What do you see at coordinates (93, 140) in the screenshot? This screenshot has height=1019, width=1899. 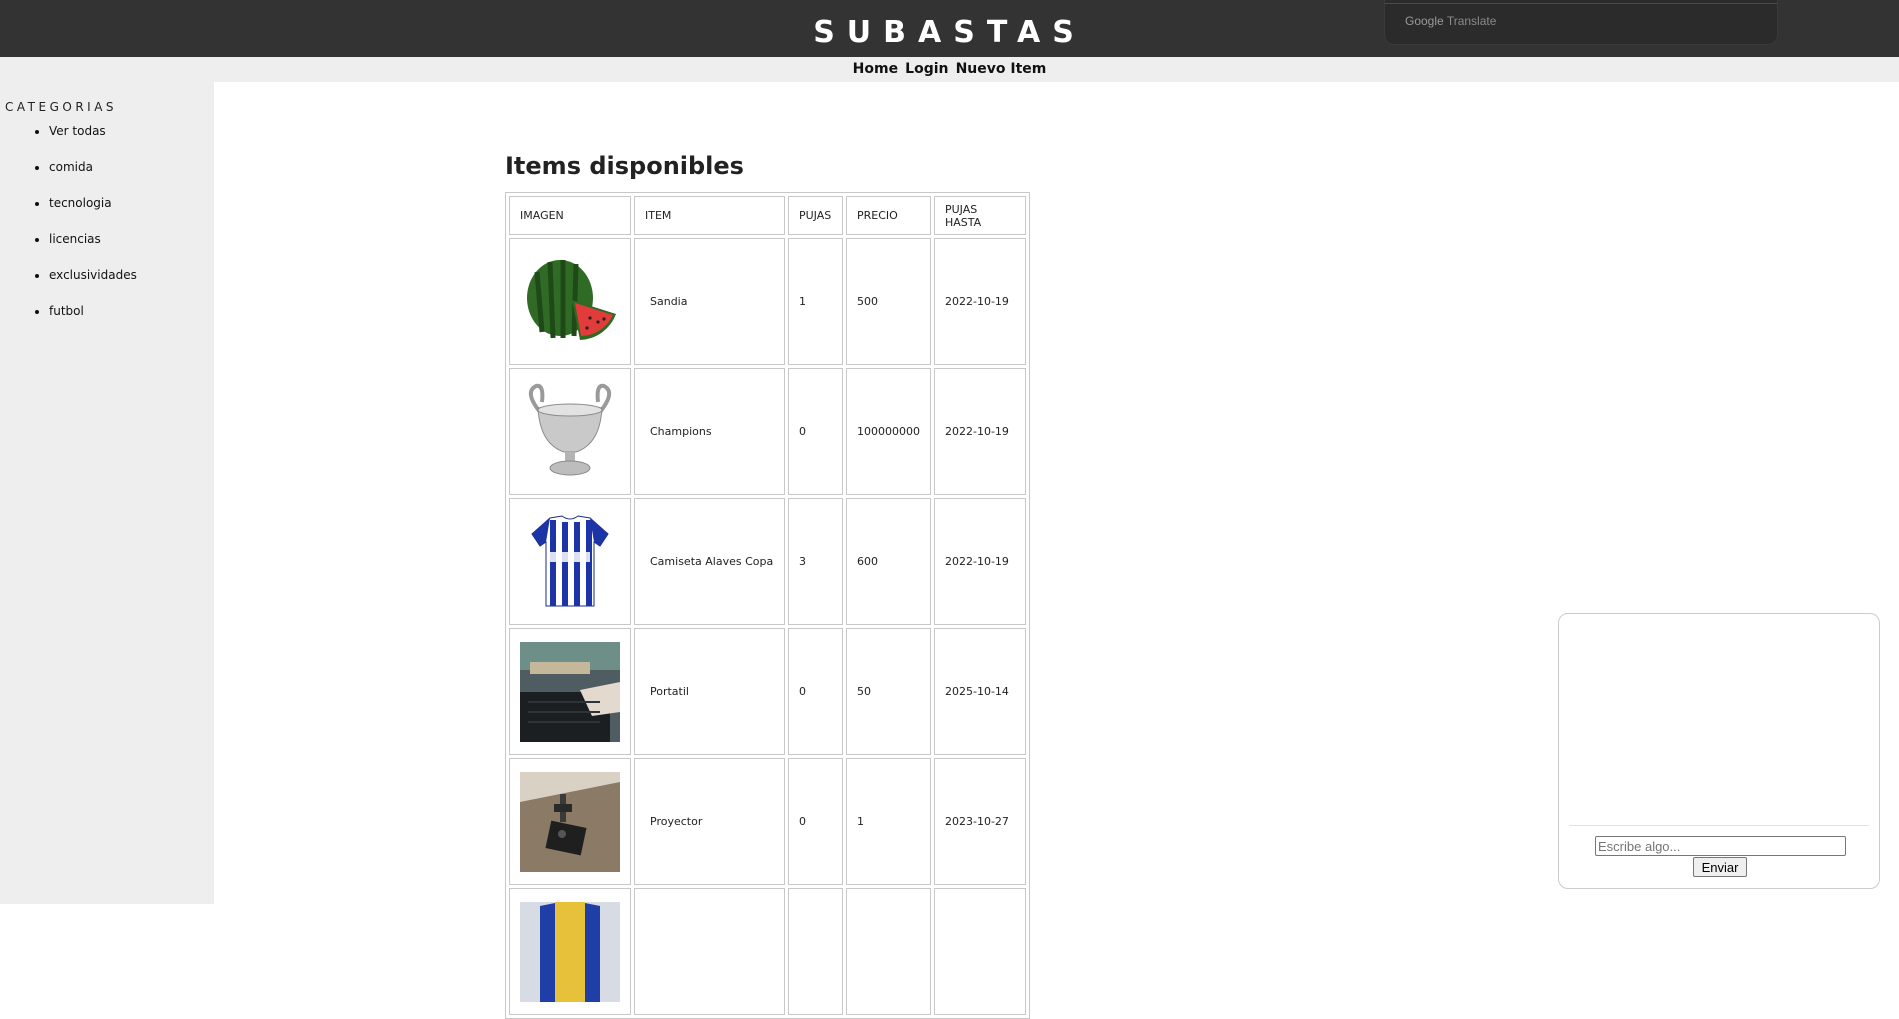 I see `category-item-ver-todas: Ver todas` at bounding box center [93, 140].